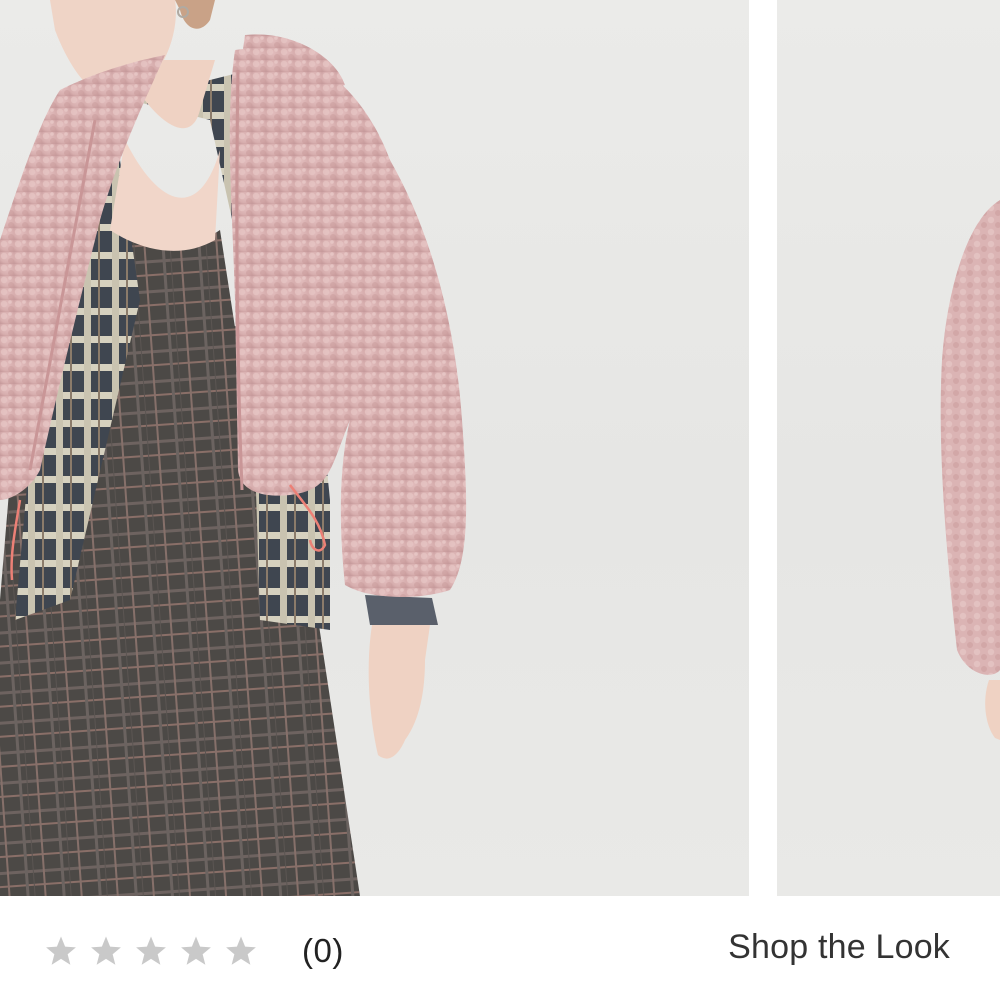 This screenshot has width=1000, height=1000. What do you see at coordinates (970, 470) in the screenshot?
I see `model-side-photo` at bounding box center [970, 470].